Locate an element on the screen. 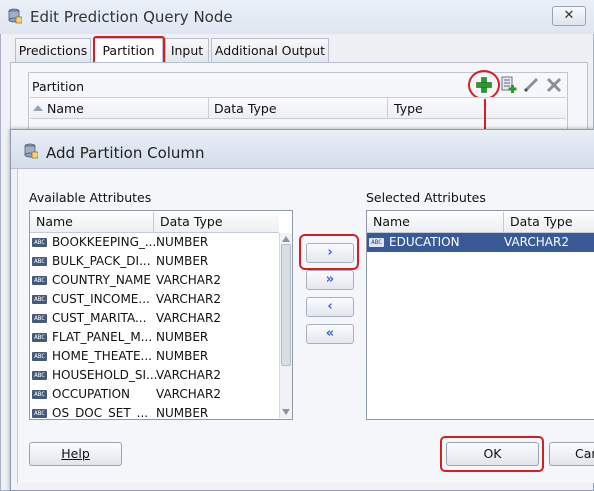  selected-attributes-label: Selected Attributes is located at coordinates (426, 197).